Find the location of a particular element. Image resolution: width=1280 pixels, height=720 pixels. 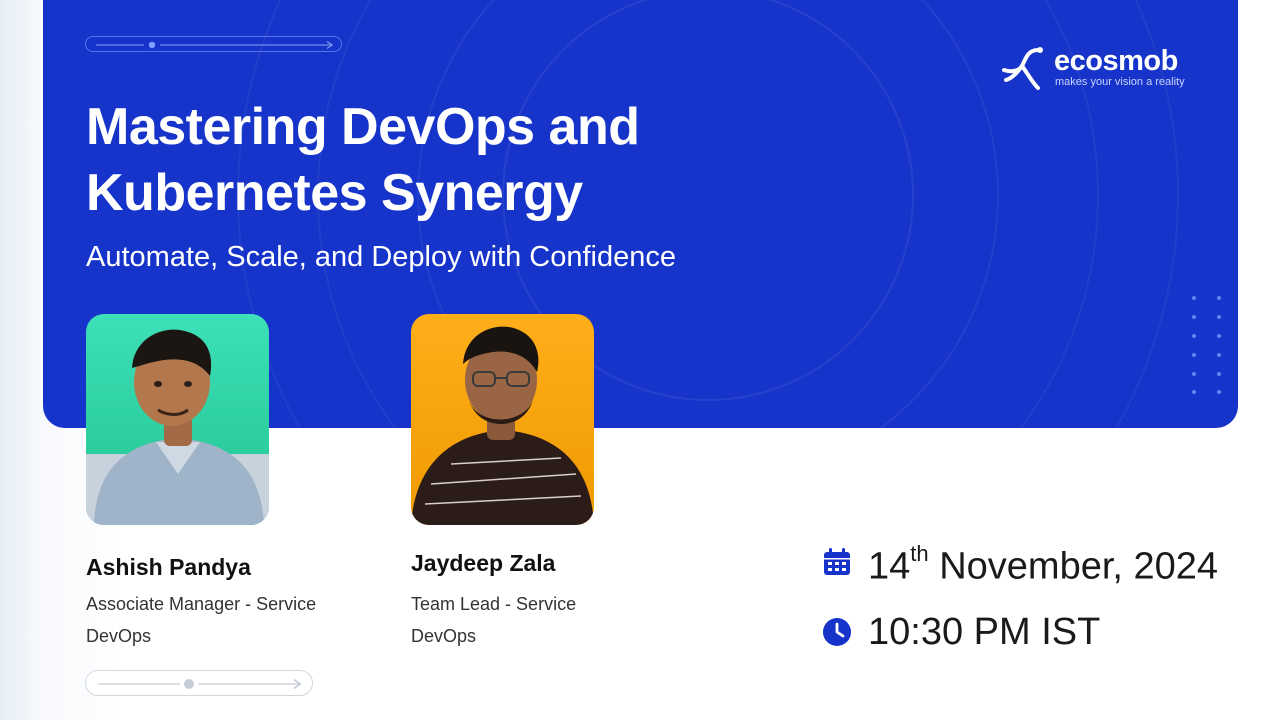

speaker-name-jaydeep: Jaydeep Zala is located at coordinates (483, 563).